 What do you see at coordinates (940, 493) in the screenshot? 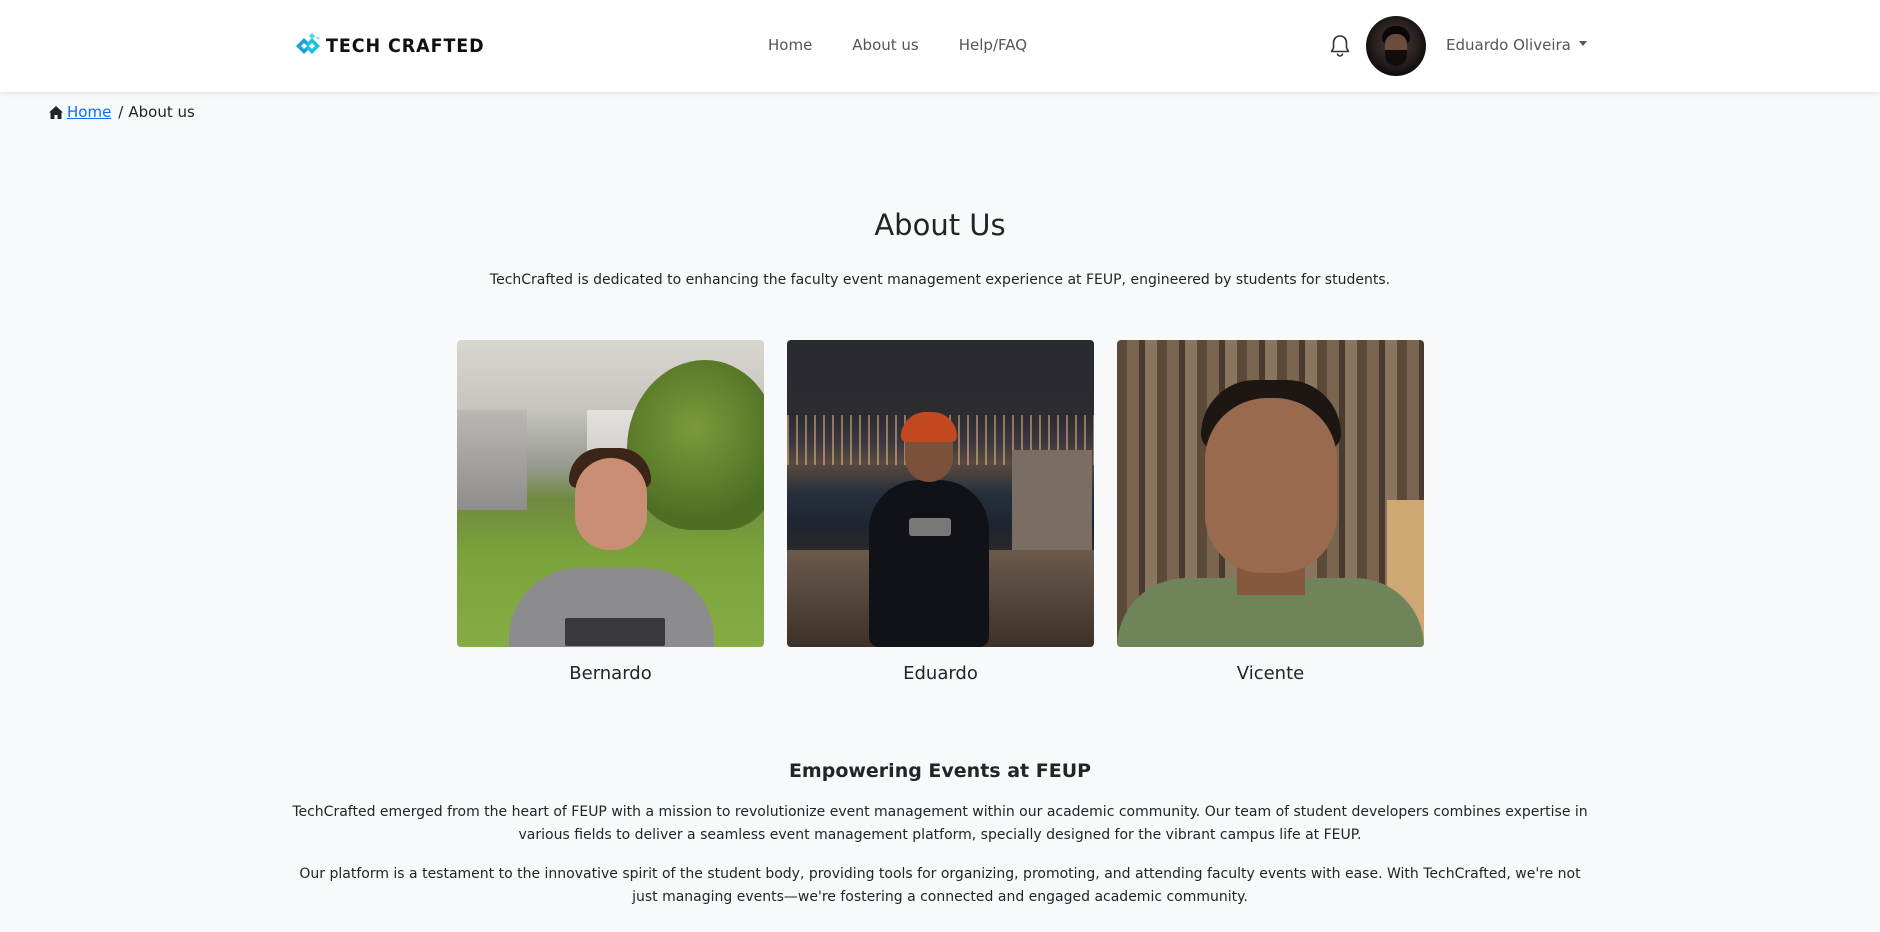
I see `member-photo-eduardo` at bounding box center [940, 493].